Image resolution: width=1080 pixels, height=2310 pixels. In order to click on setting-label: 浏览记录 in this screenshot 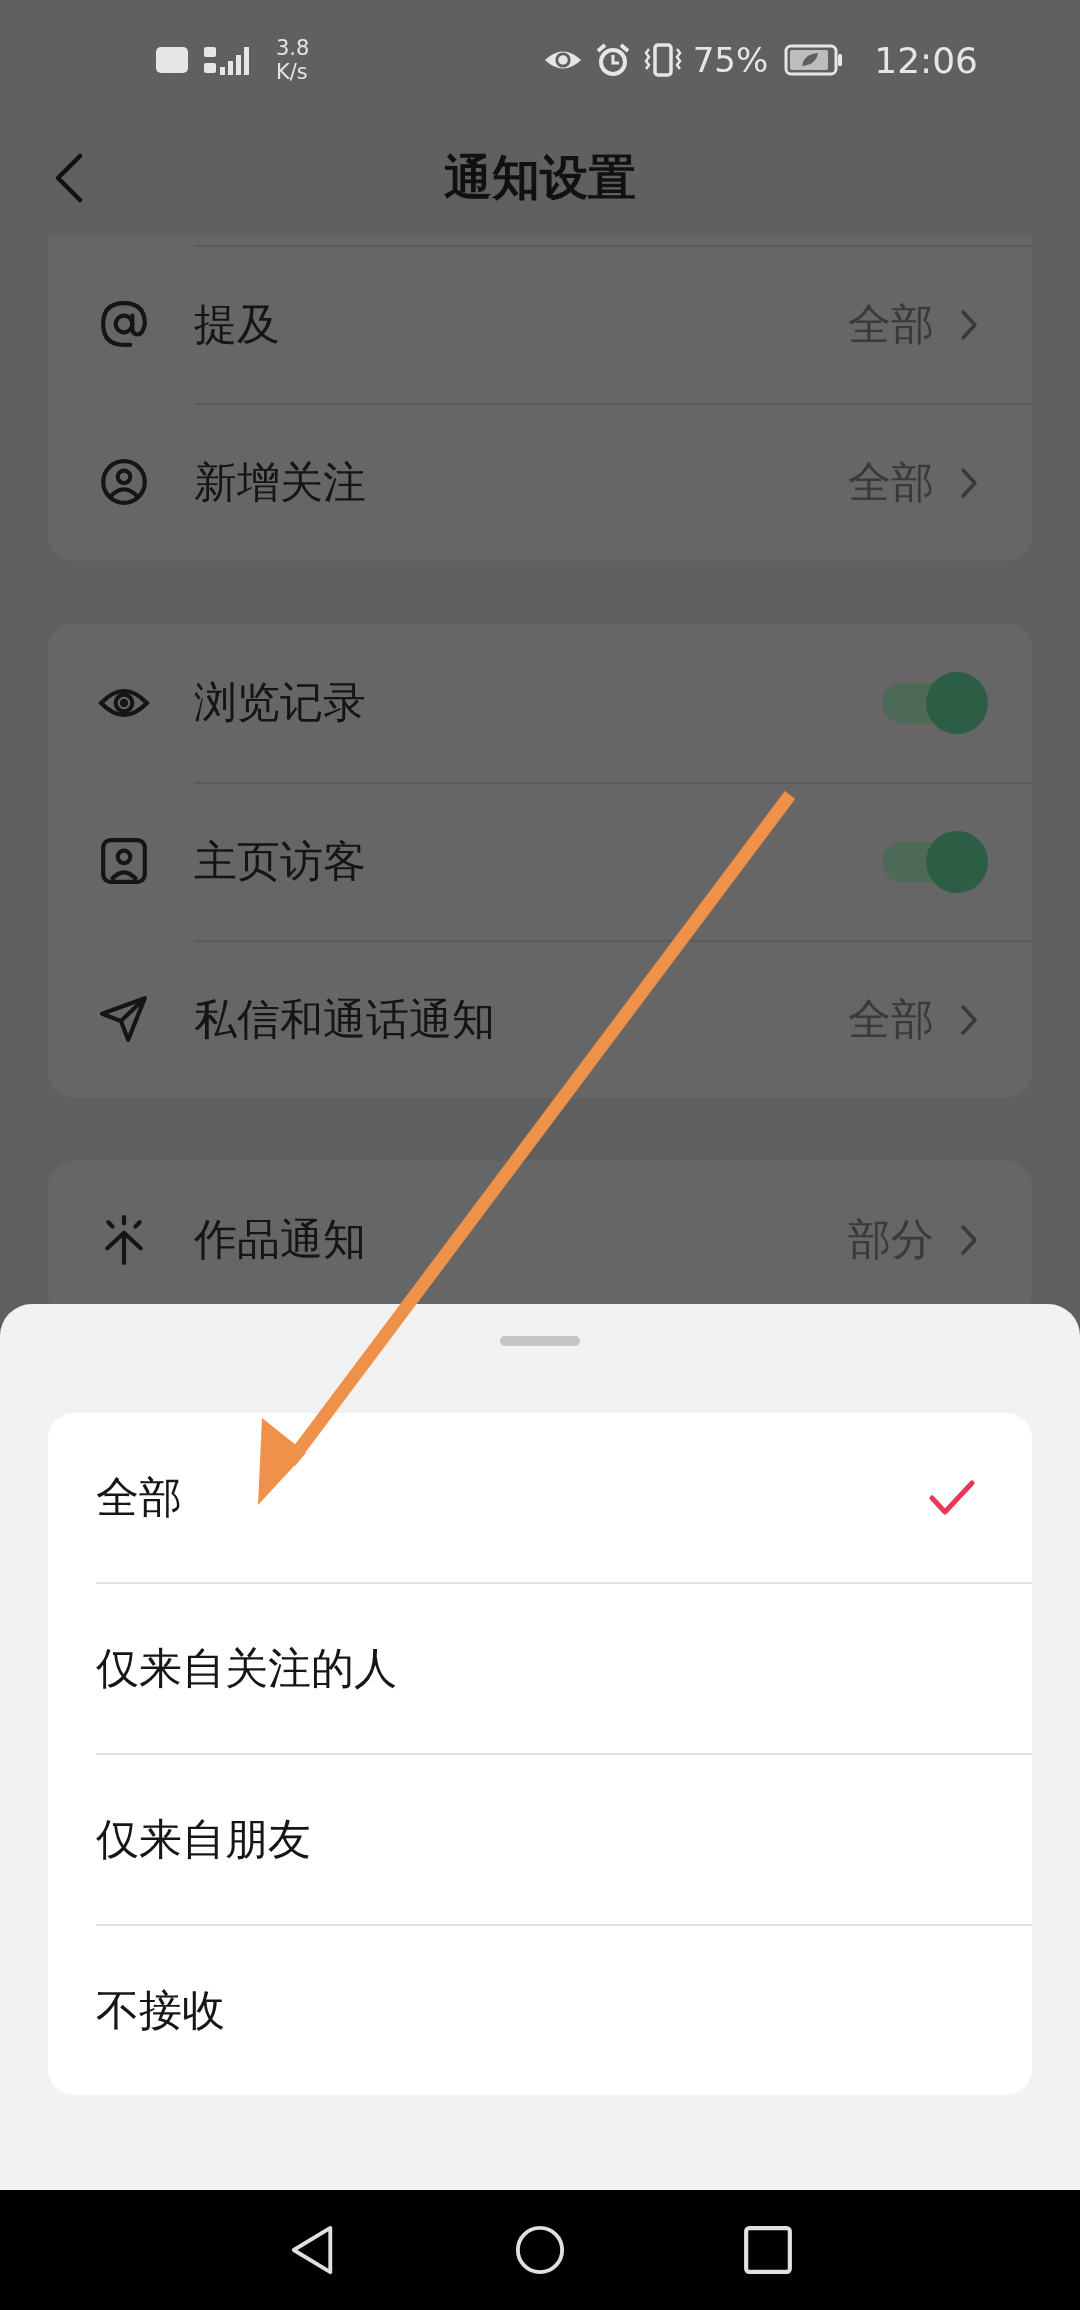, I will do `click(280, 702)`.